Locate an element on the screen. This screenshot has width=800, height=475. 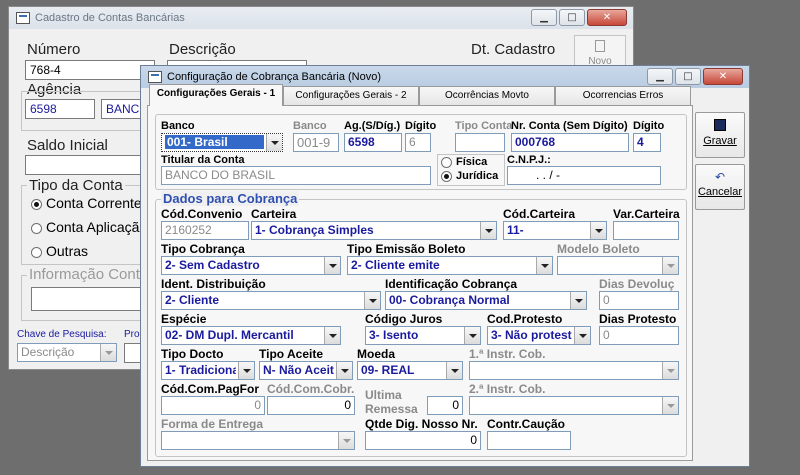
chave-pesquisa-select: Descrição is located at coordinates (67, 352).